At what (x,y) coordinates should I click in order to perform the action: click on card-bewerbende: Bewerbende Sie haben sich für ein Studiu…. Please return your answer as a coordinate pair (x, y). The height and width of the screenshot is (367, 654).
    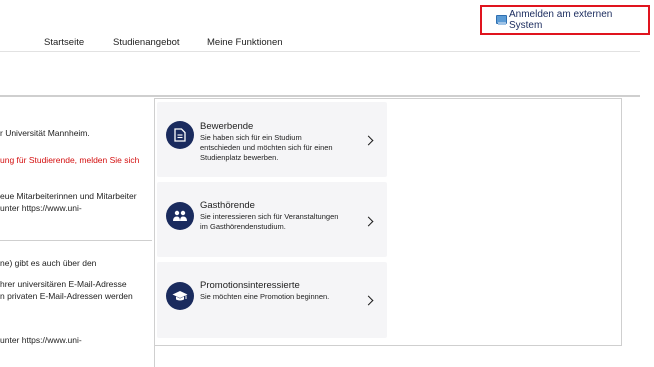
    Looking at the image, I should click on (272, 139).